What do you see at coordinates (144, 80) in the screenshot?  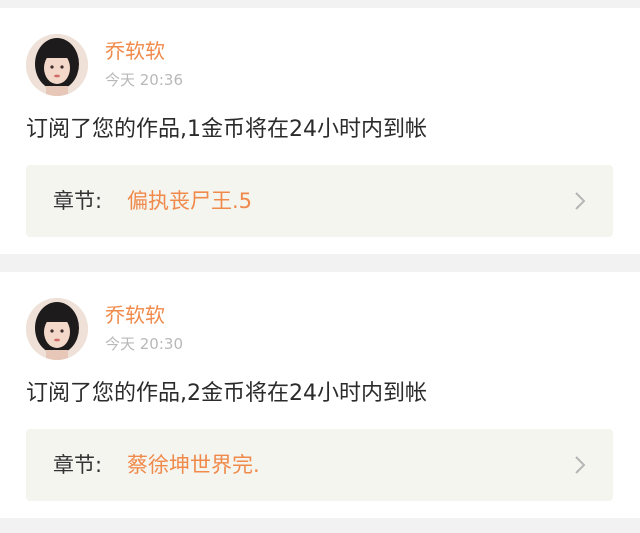 I see `timestamp: 今天 20:36` at bounding box center [144, 80].